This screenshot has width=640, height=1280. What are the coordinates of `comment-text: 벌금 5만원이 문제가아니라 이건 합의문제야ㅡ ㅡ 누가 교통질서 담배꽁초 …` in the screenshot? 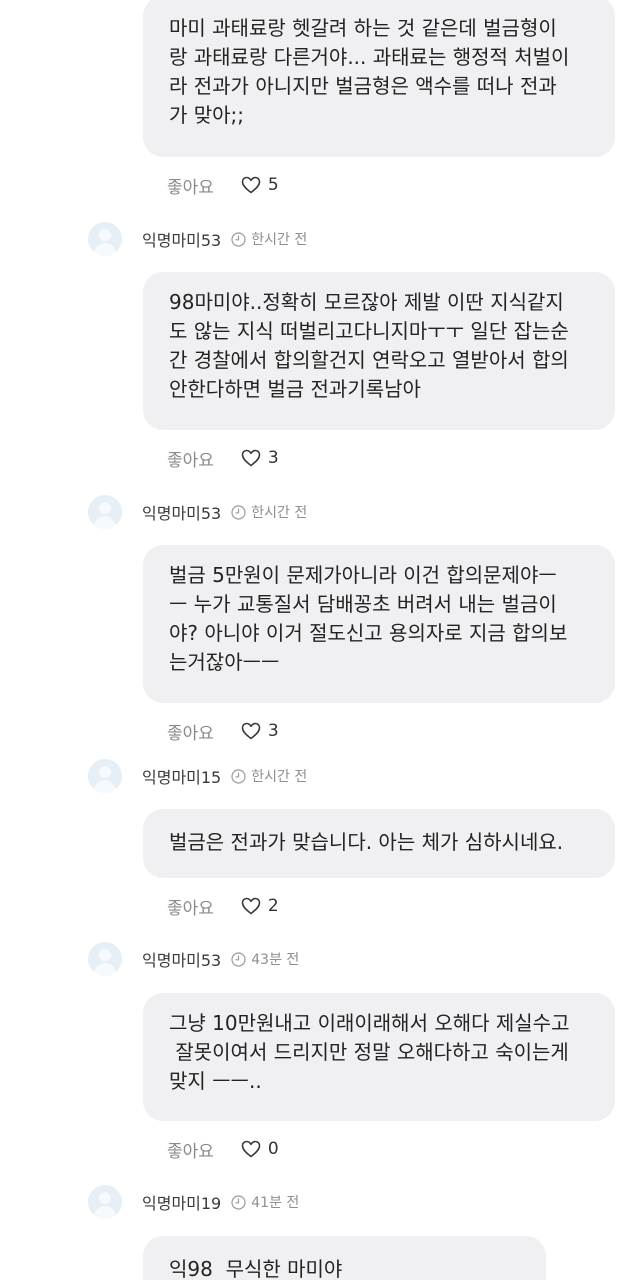 It's located at (368, 618).